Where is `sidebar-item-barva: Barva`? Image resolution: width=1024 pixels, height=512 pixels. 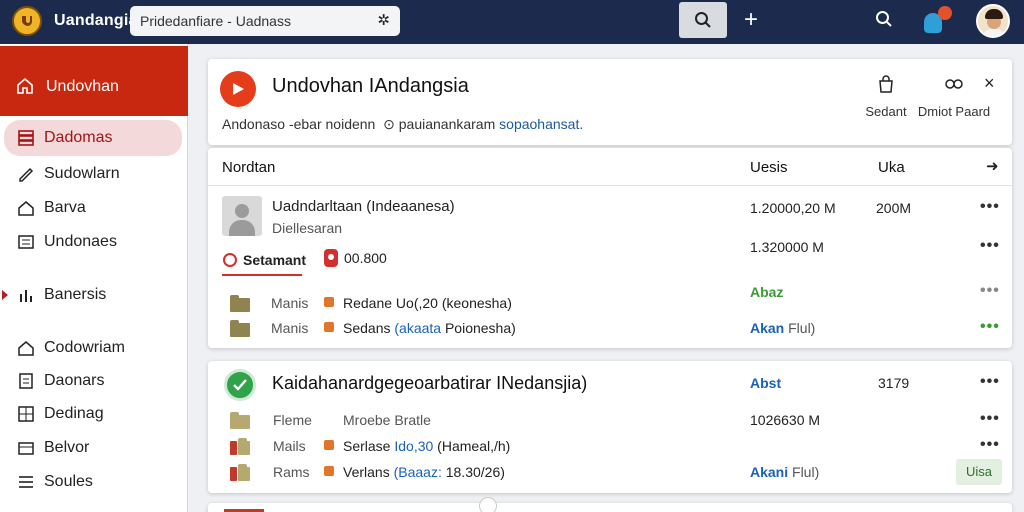 sidebar-item-barva: Barva is located at coordinates (94, 208).